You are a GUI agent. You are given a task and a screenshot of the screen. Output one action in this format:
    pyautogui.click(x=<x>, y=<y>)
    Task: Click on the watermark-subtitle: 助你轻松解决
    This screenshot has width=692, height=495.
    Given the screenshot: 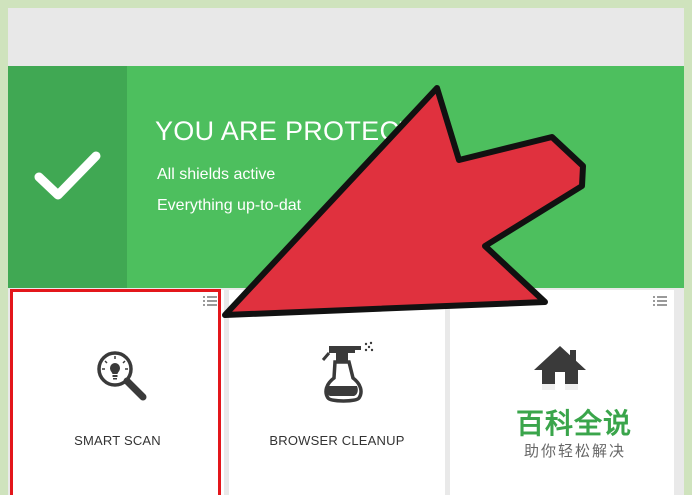 What is the action you would take?
    pyautogui.click(x=575, y=451)
    